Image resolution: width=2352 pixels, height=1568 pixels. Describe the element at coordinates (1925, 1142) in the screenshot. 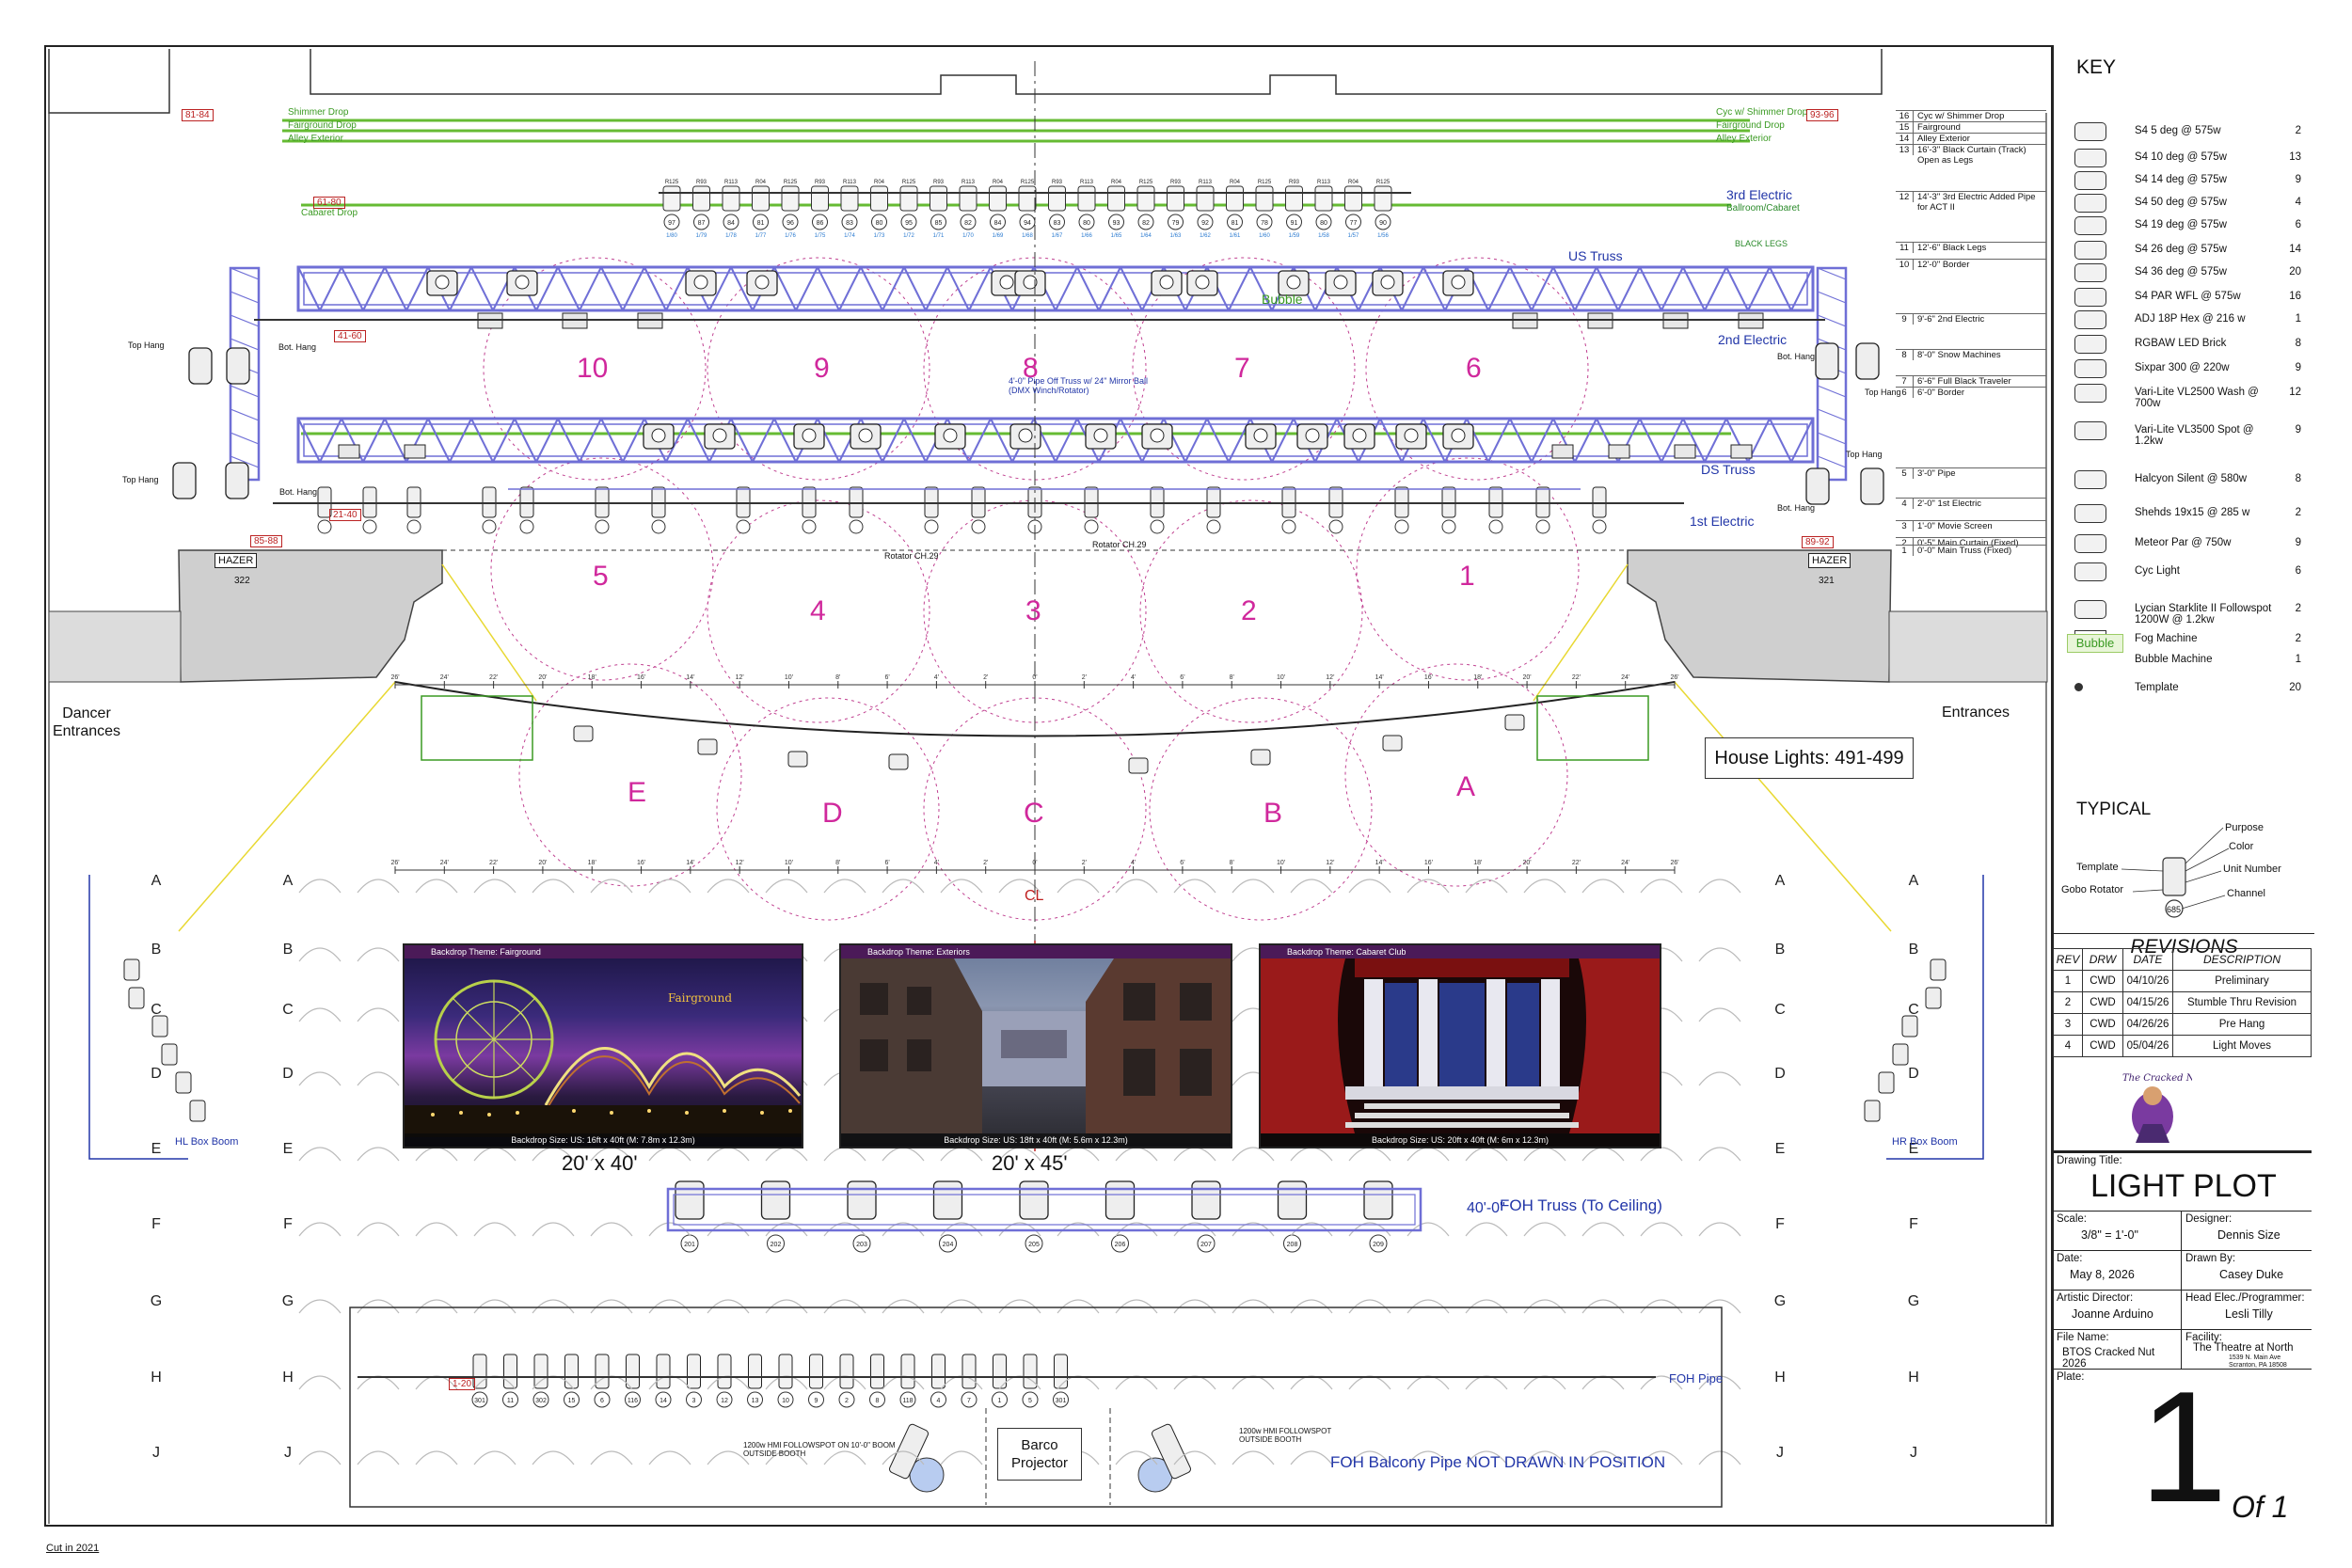

I see `hr-box-boom-label: HR Box Boom` at that location.